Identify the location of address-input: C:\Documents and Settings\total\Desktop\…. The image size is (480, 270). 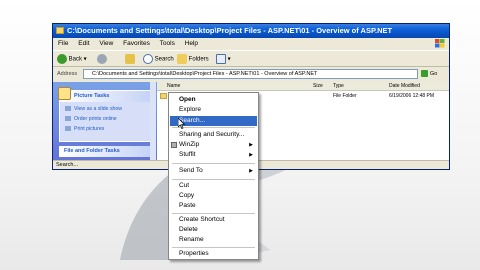
(250, 74).